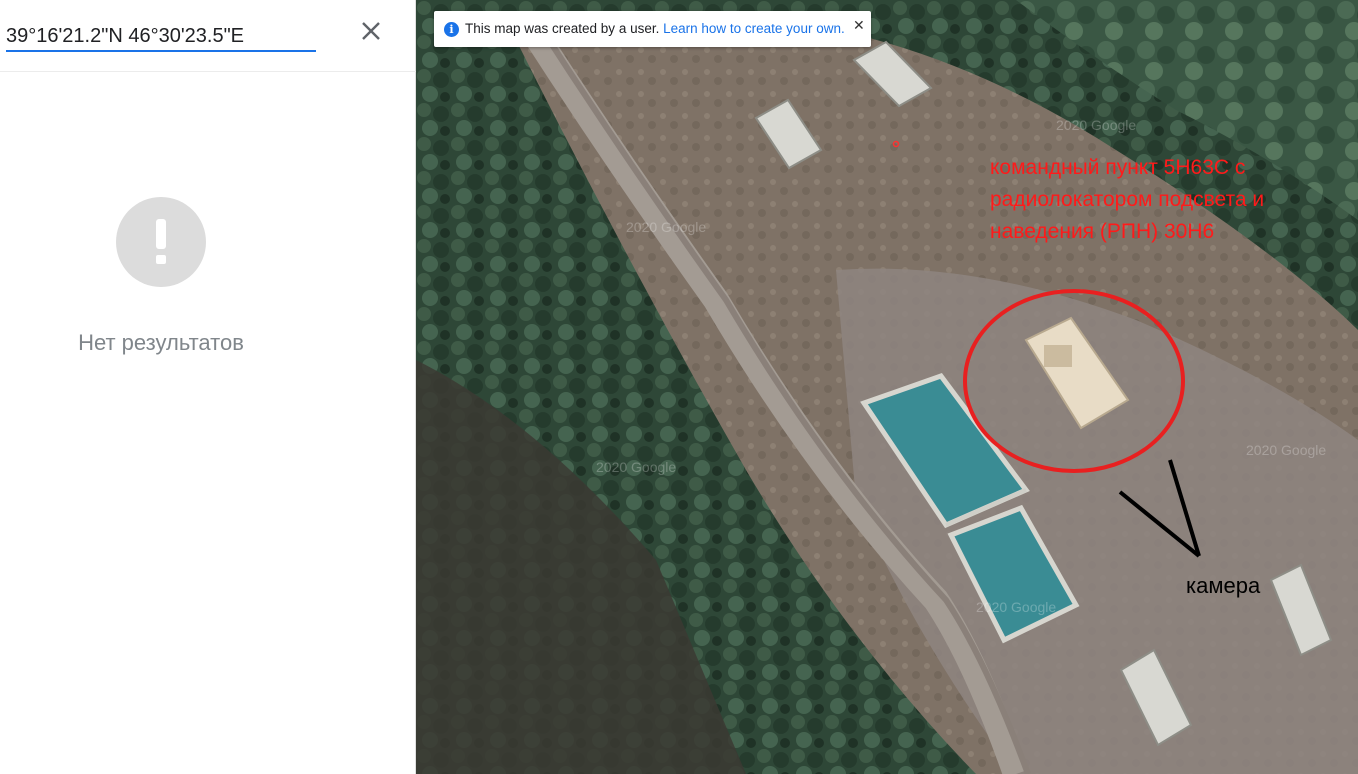  What do you see at coordinates (161, 342) in the screenshot?
I see `no-results-text: Нет результатов` at bounding box center [161, 342].